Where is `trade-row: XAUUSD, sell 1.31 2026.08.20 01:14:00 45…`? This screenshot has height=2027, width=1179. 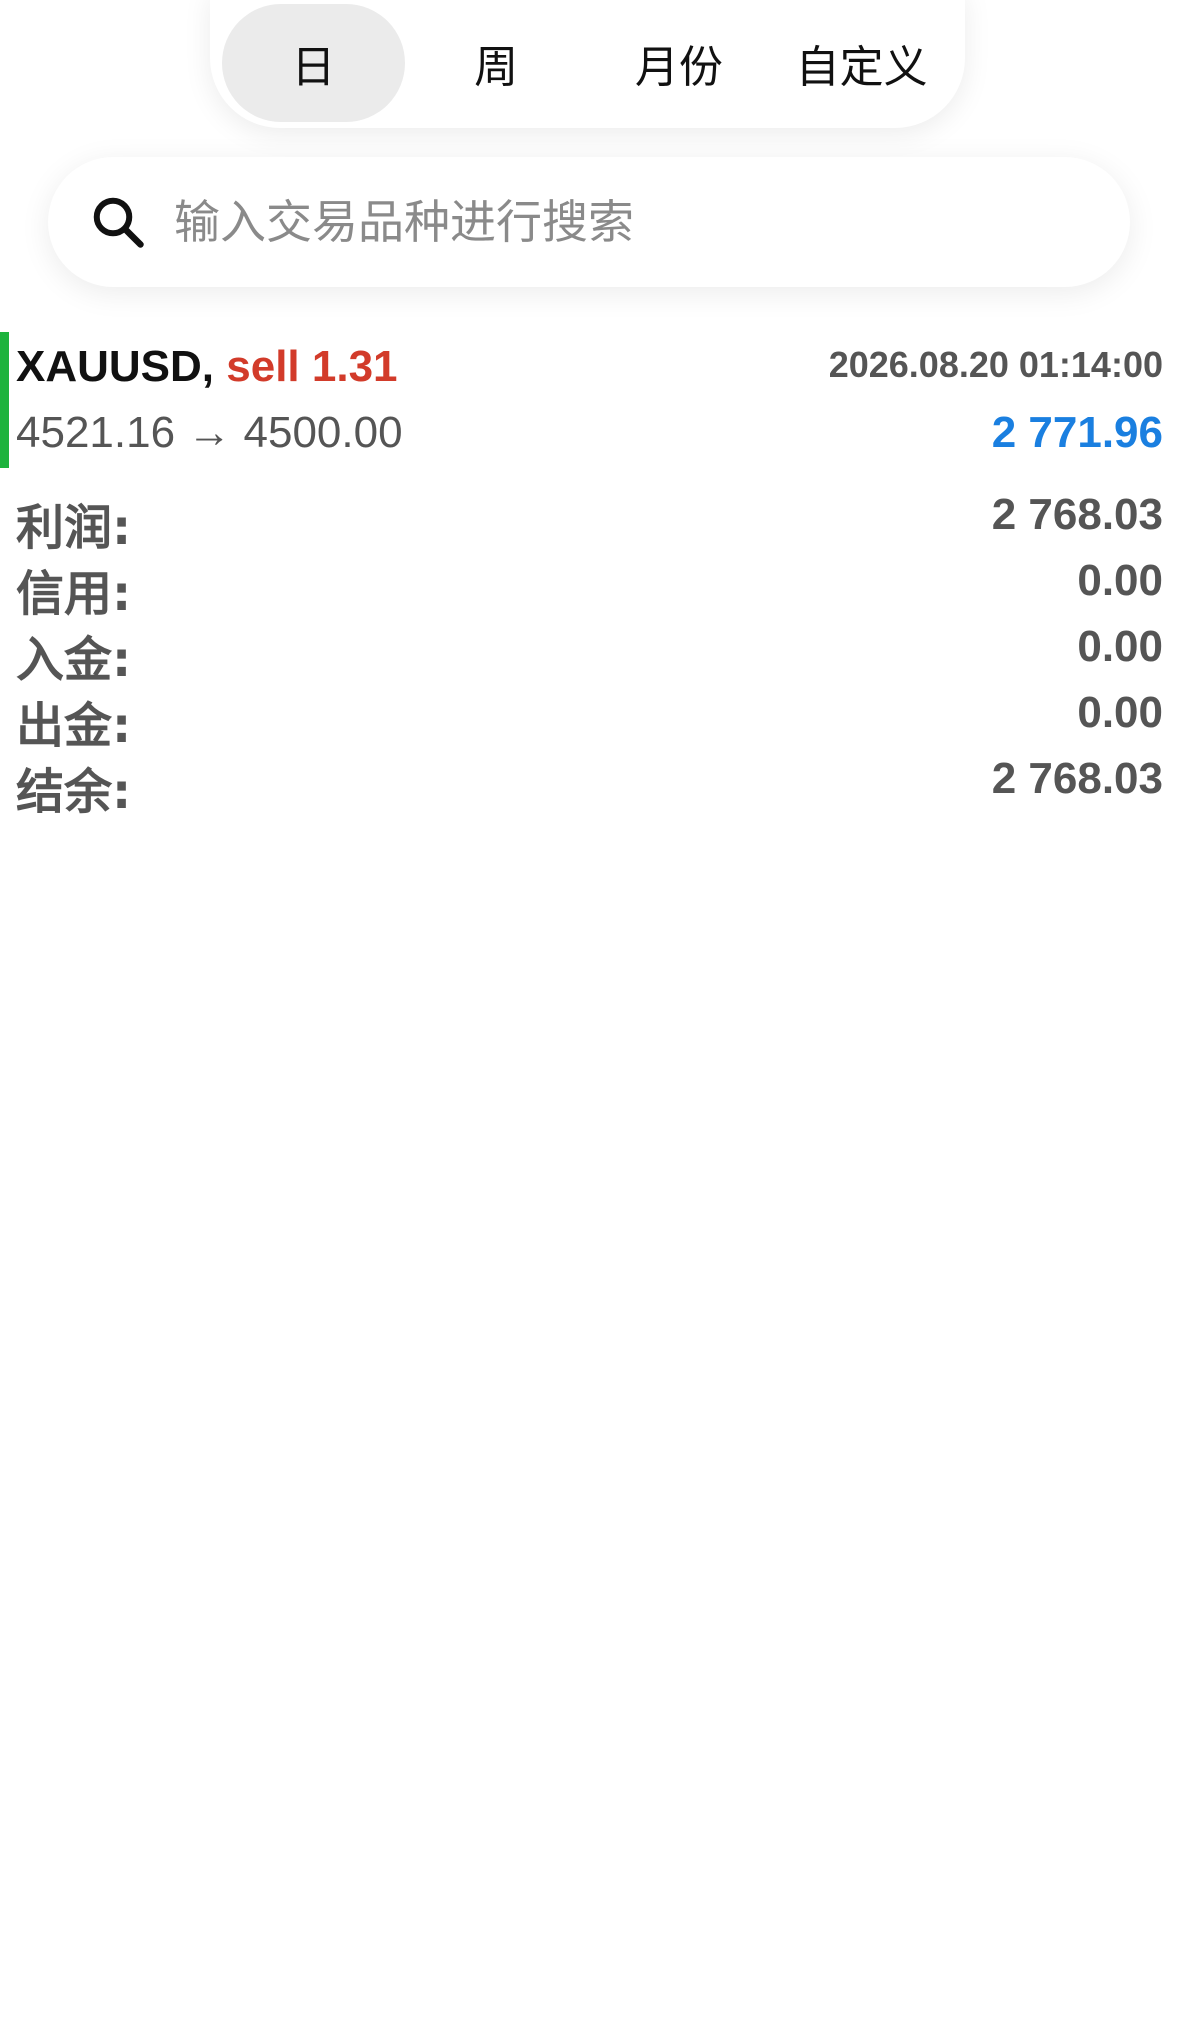 trade-row: XAUUSD, sell 1.31 2026.08.20 01:14:00 45… is located at coordinates (589, 400).